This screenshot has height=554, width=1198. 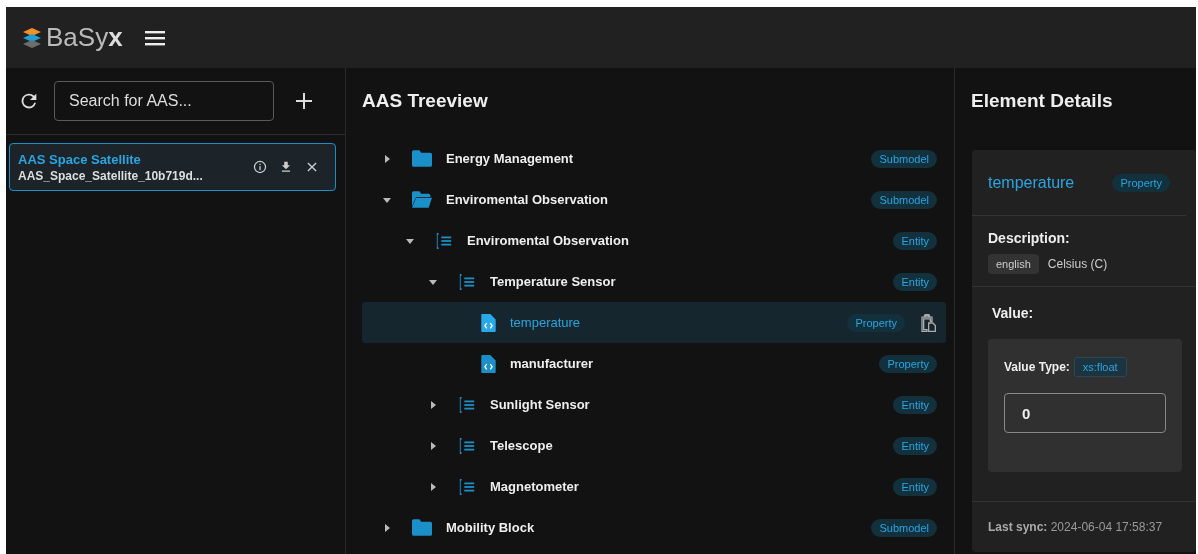 I want to click on tree-label: Telescope, so click(x=522, y=445).